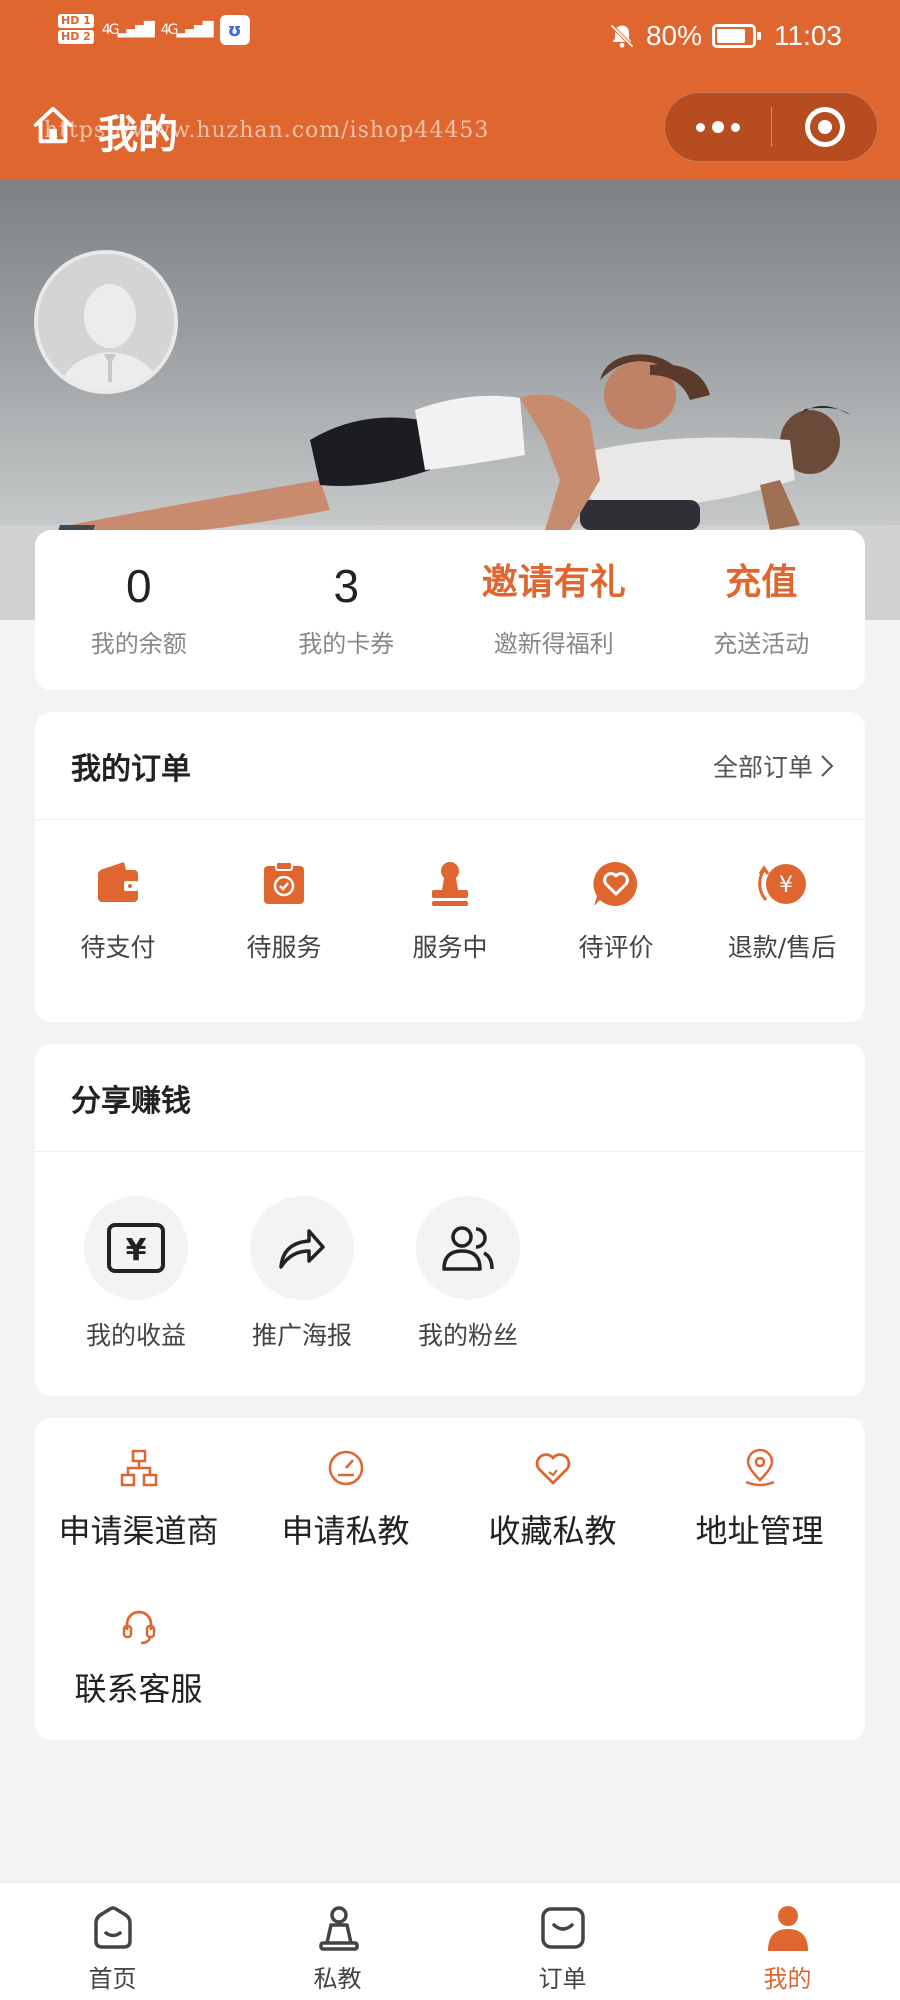  I want to click on contact-support-label: 联系客服, so click(138, 1689).